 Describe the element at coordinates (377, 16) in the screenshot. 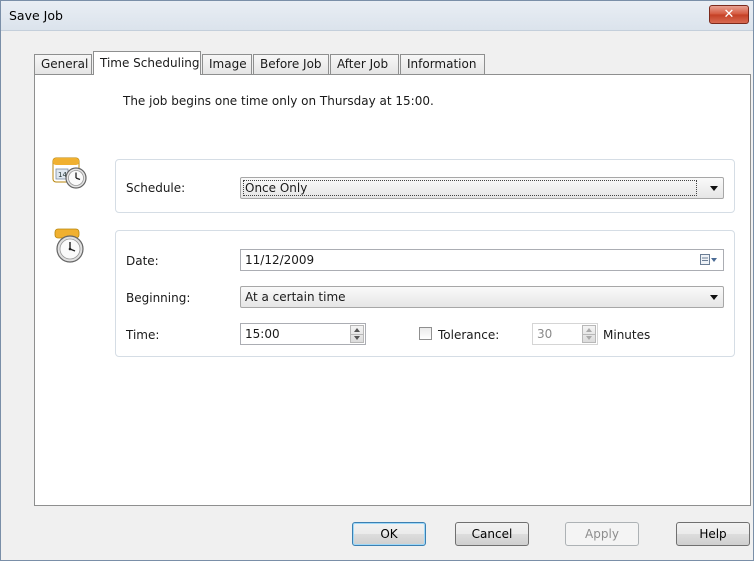

I see `title-bar: Save Job ✕` at that location.